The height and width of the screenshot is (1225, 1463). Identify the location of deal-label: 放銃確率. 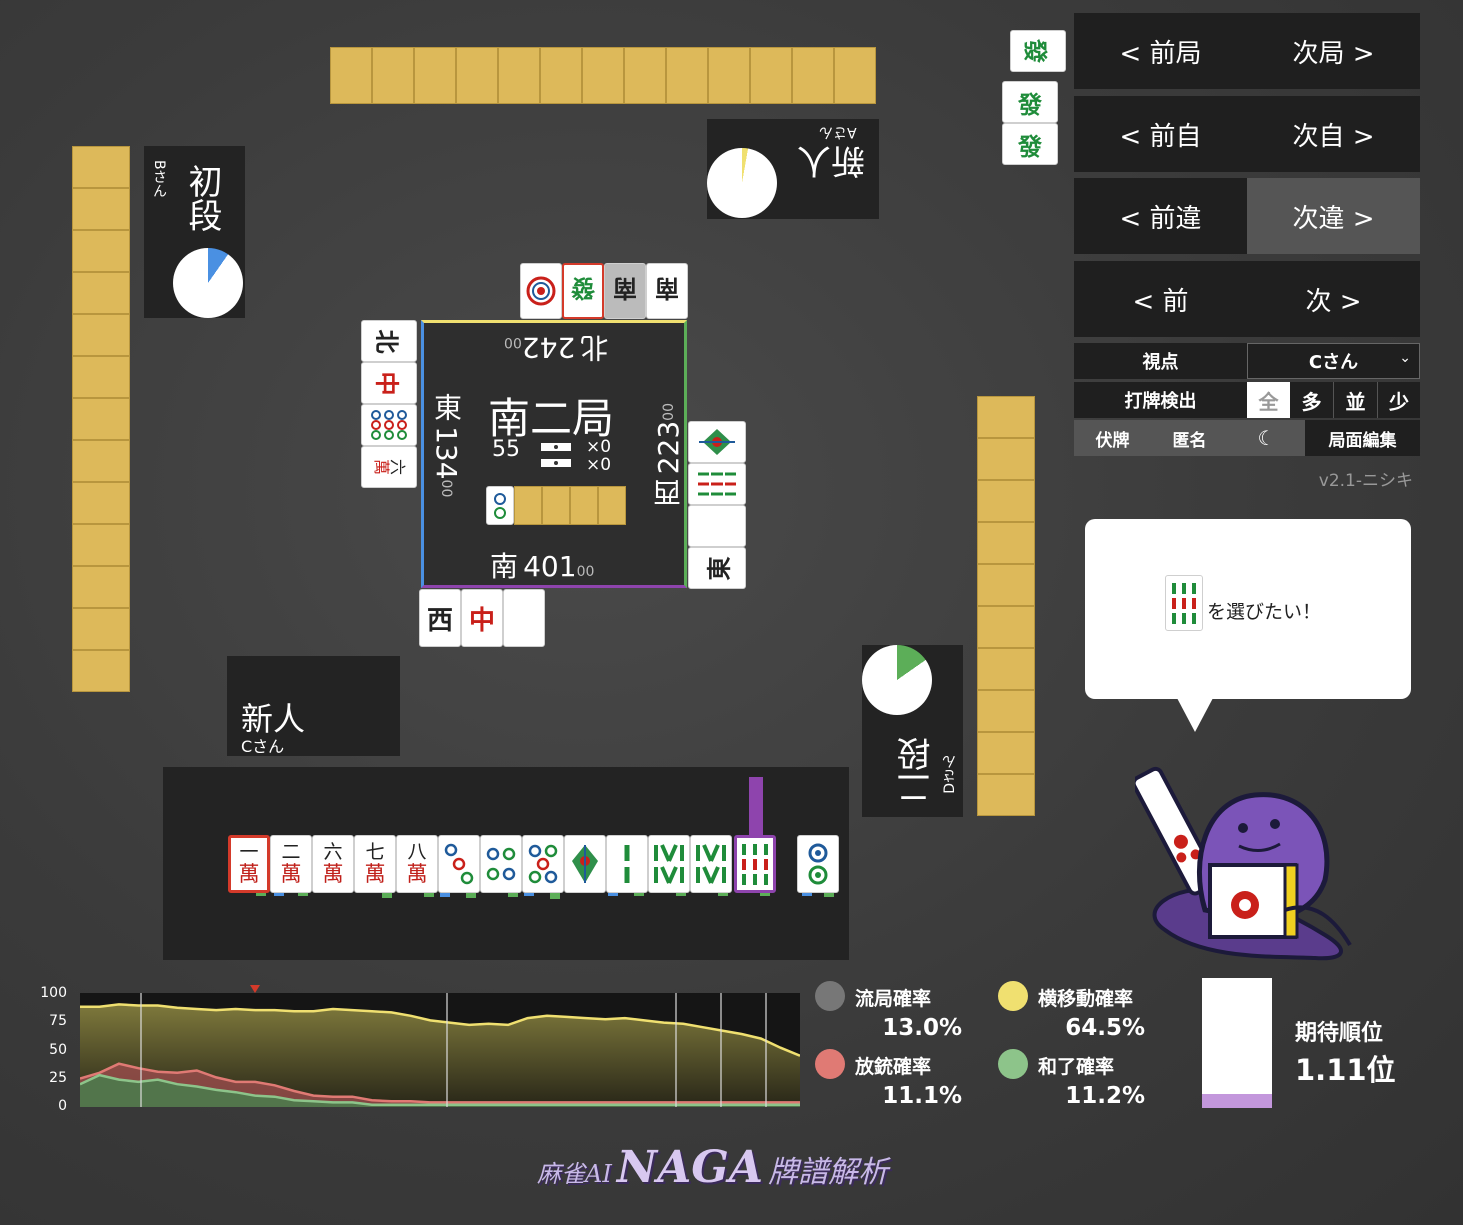
(893, 1067).